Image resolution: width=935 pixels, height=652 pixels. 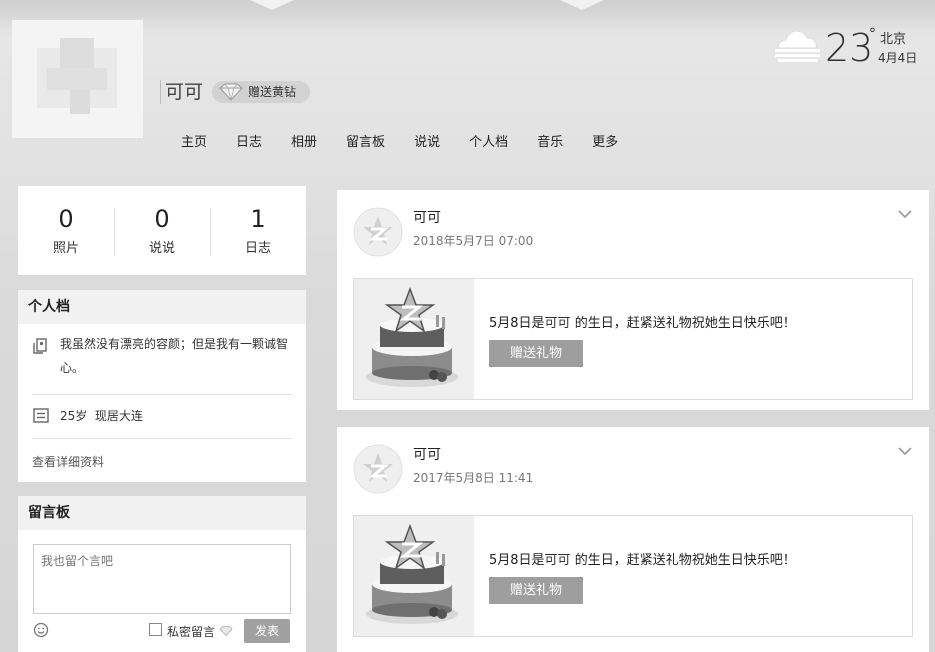 I want to click on stat-blog: 1 日志, so click(x=258, y=230).